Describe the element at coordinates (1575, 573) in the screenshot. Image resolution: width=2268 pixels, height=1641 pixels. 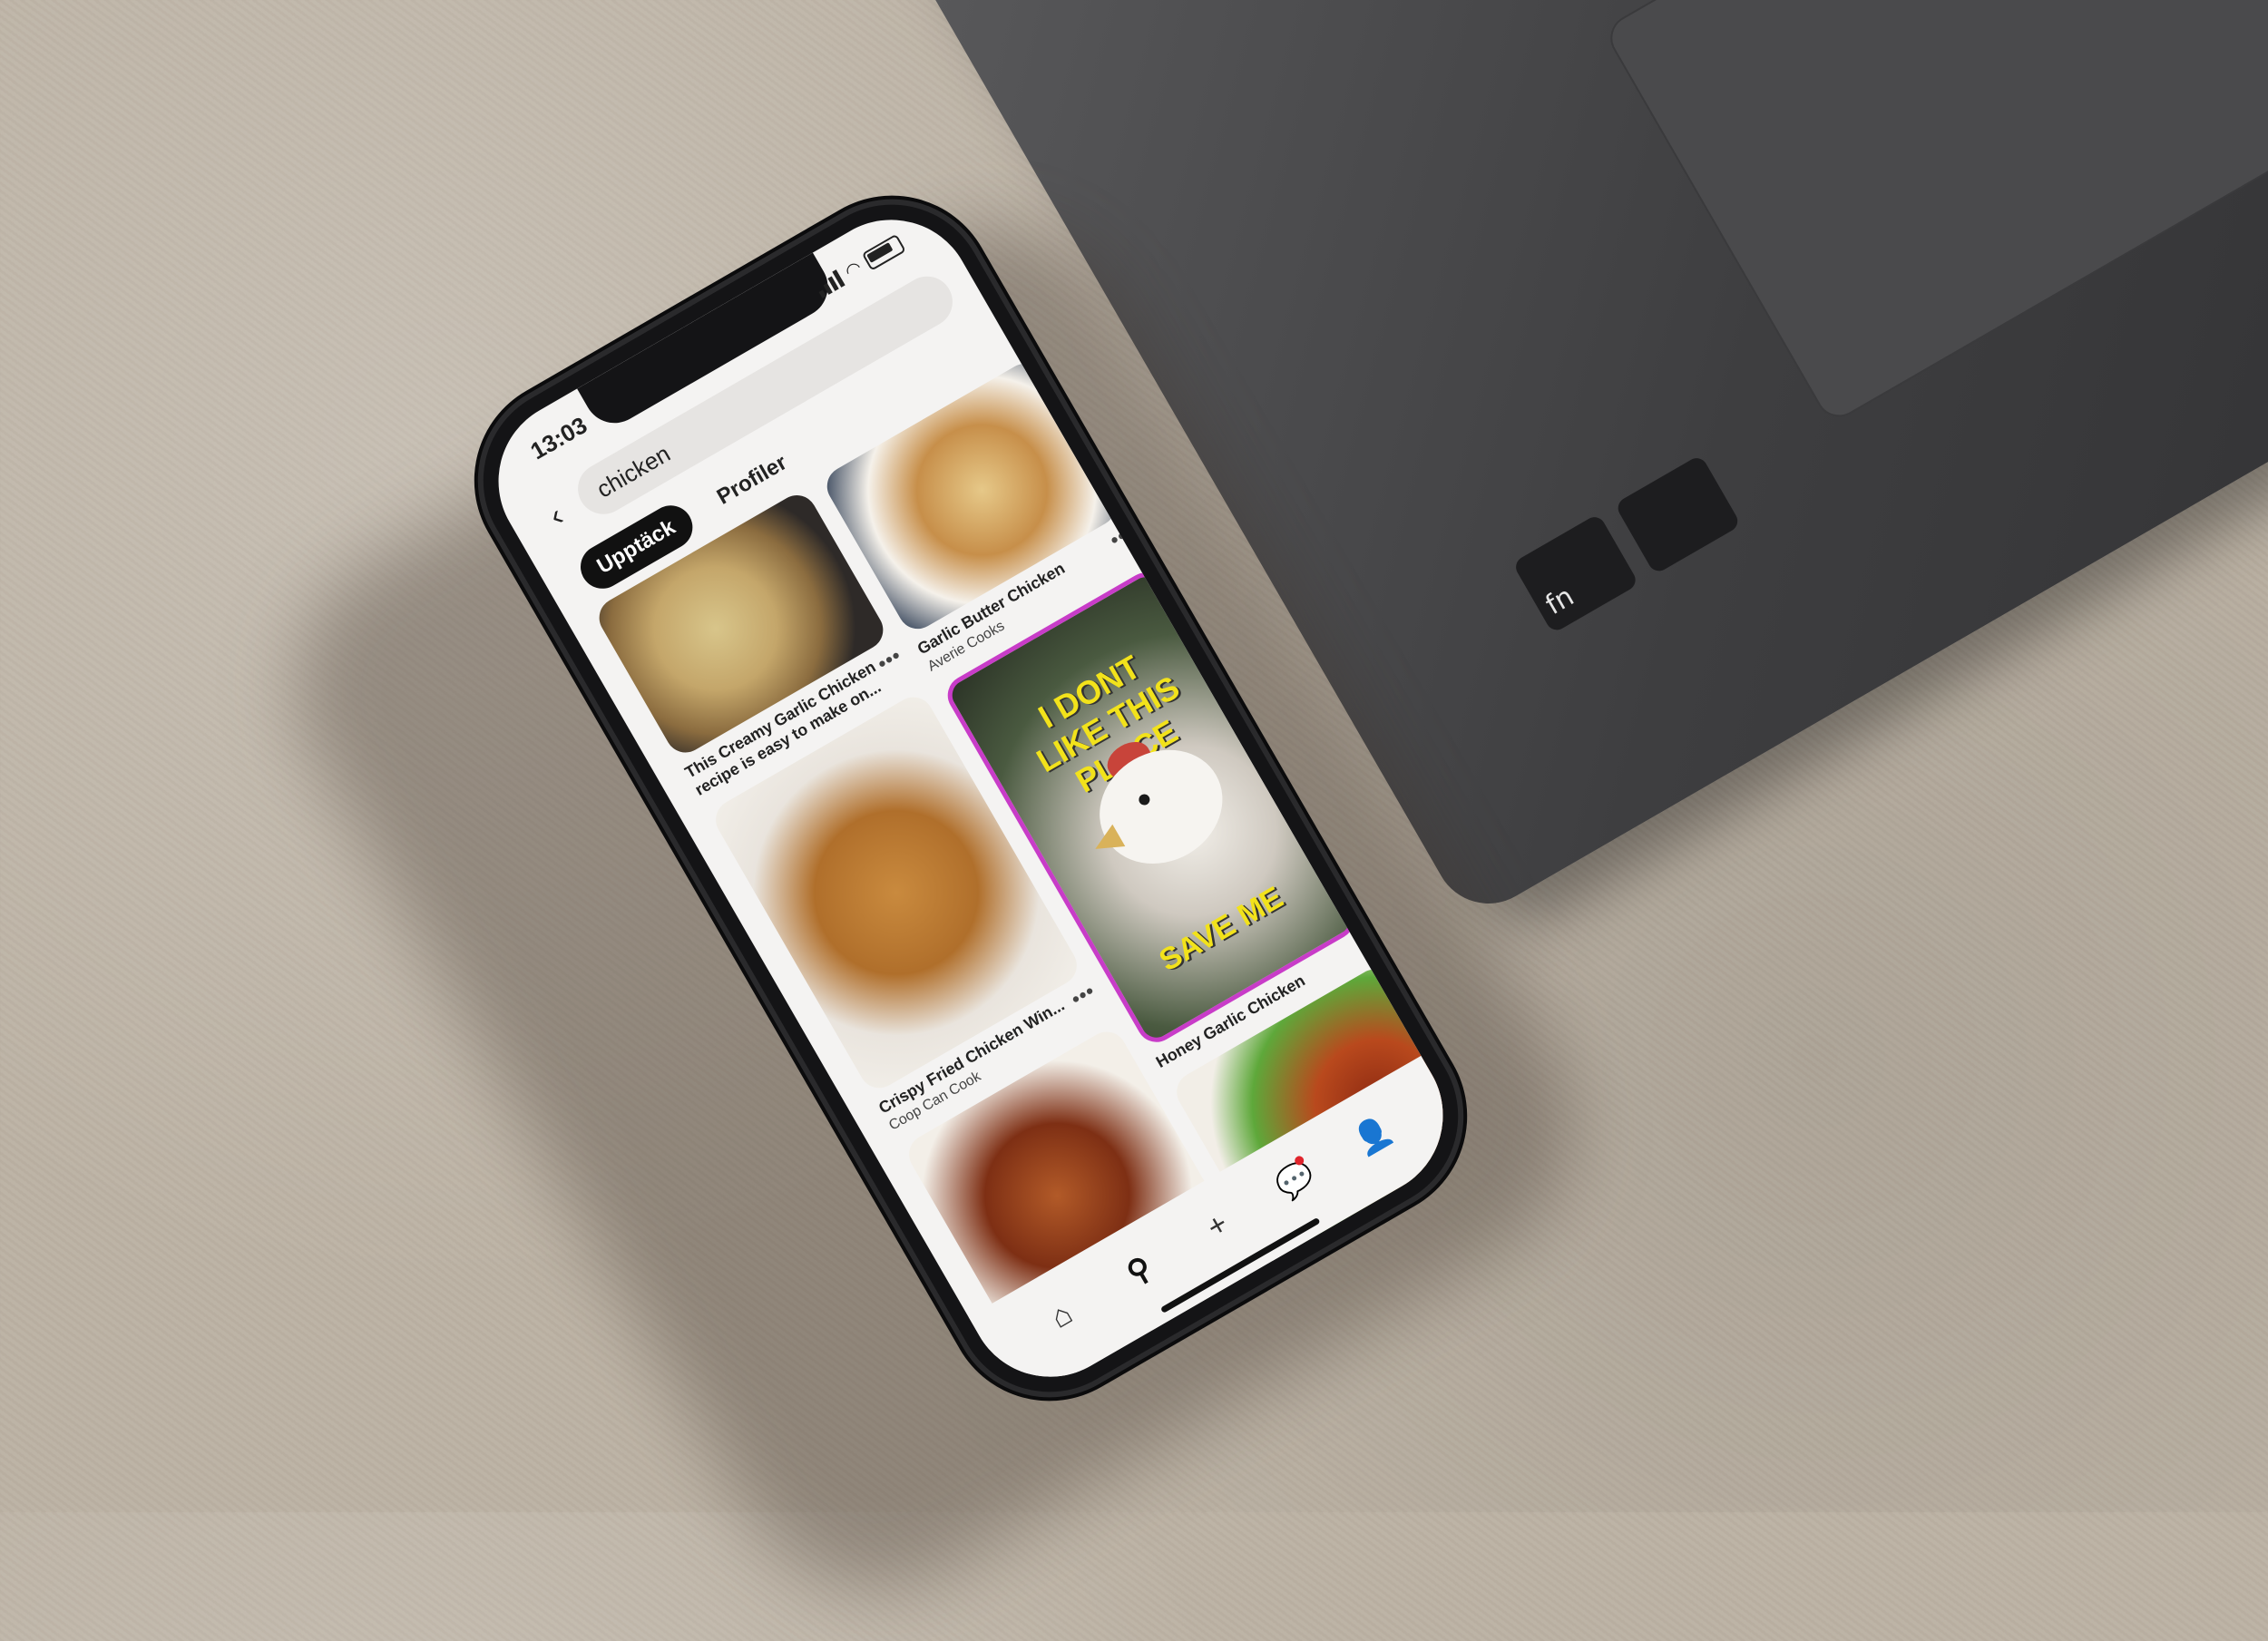
I see `laptop-fn-key: fn` at that location.